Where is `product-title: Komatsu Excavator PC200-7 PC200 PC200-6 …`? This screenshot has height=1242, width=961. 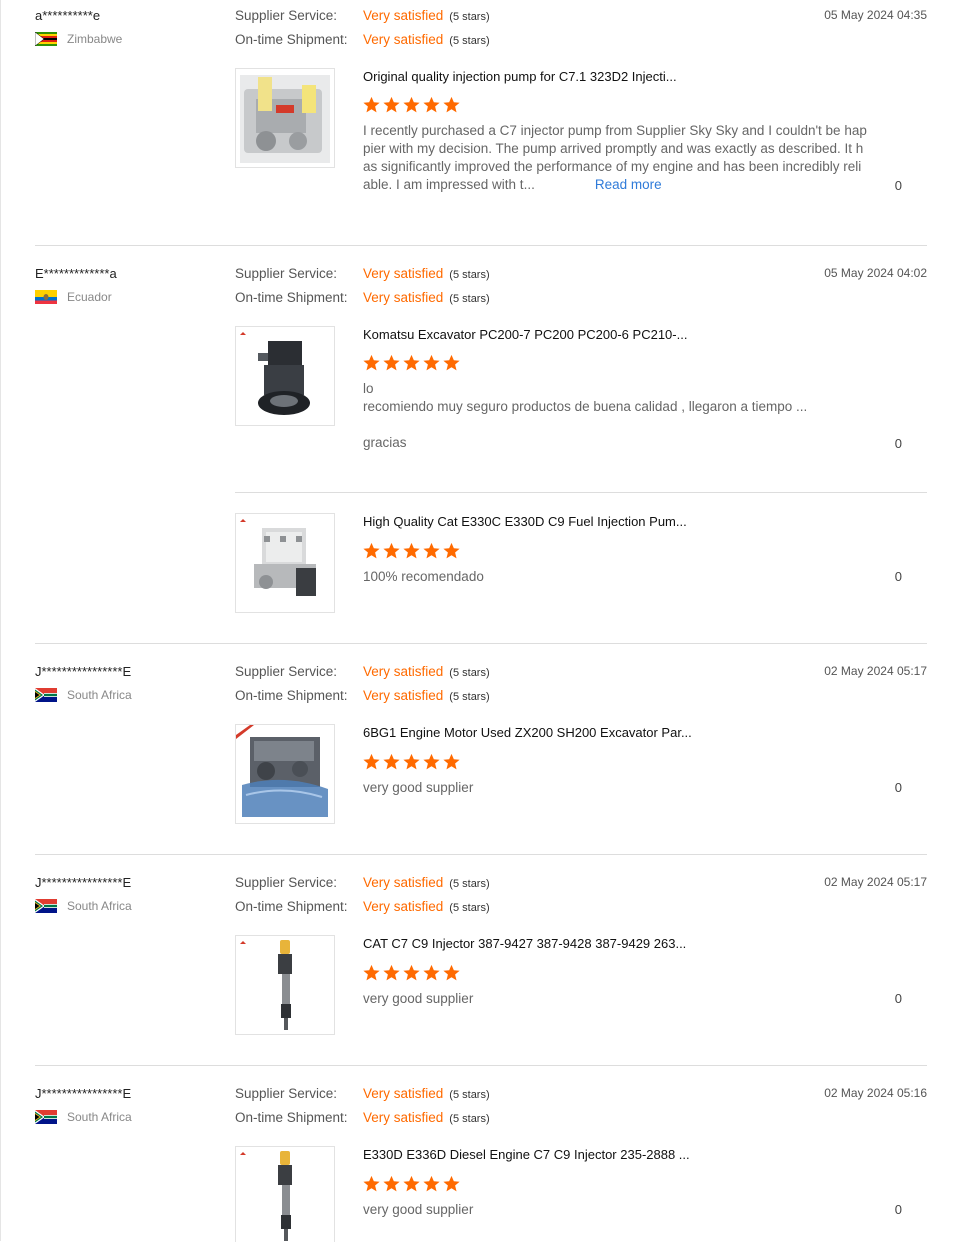 product-title: Komatsu Excavator PC200-7 PC200 PC200-6 … is located at coordinates (525, 334).